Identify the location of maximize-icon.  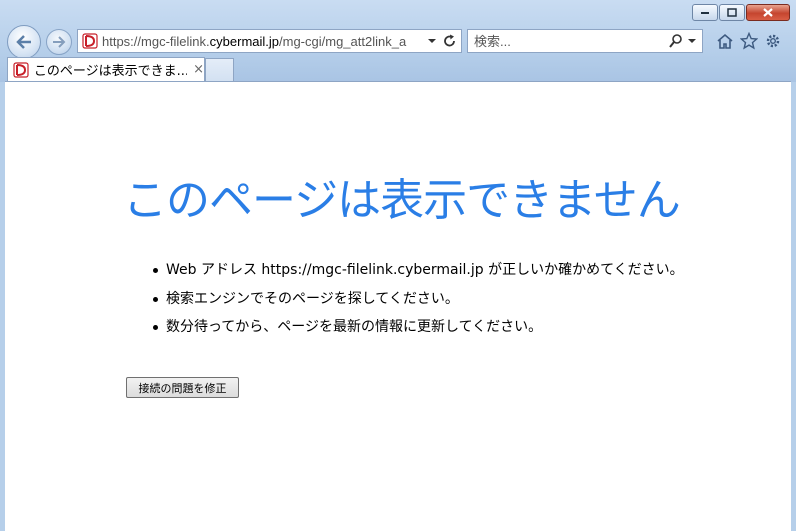
(732, 12).